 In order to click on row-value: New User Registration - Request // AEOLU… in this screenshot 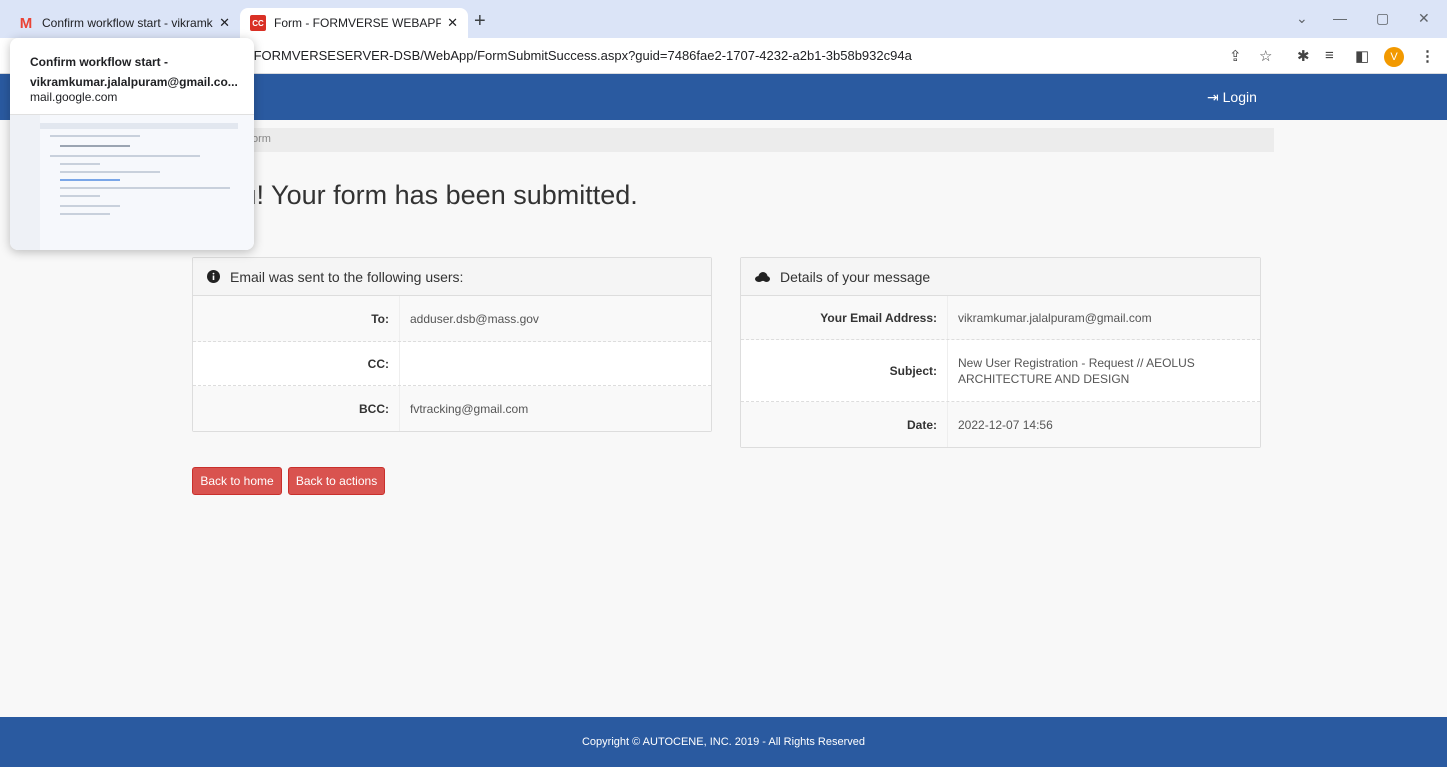, I will do `click(1076, 370)`.